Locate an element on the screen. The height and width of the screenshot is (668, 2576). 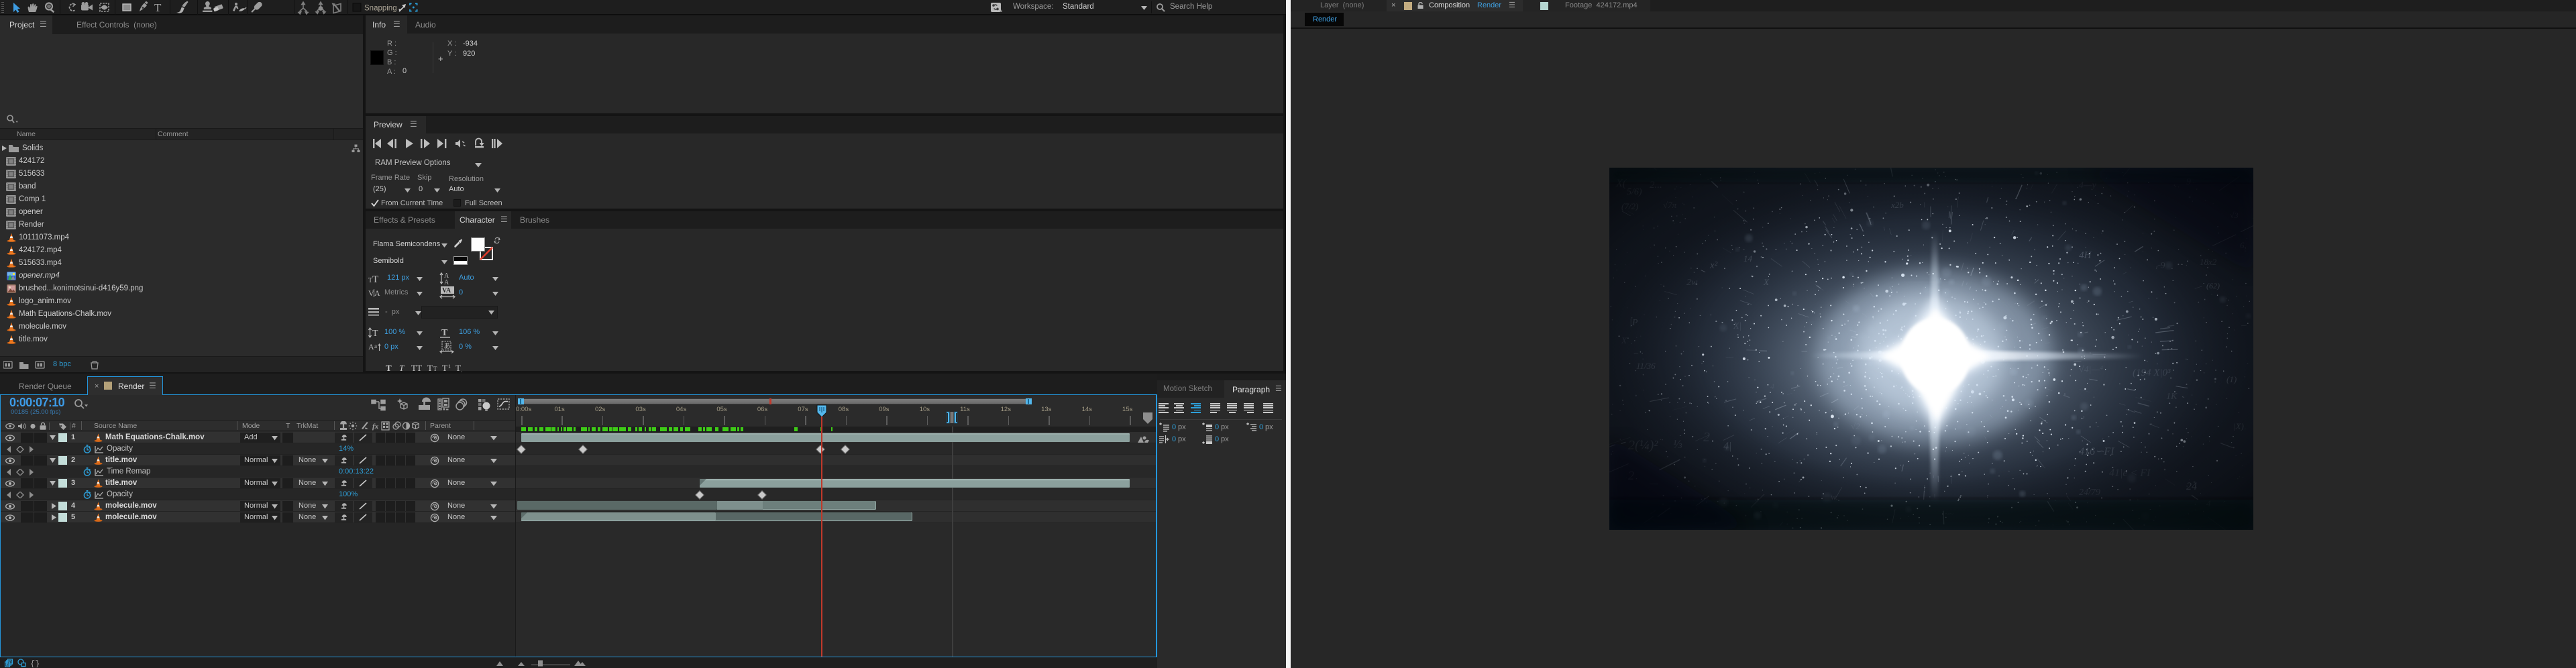
svg-text: Snapping is located at coordinates (380, 9).